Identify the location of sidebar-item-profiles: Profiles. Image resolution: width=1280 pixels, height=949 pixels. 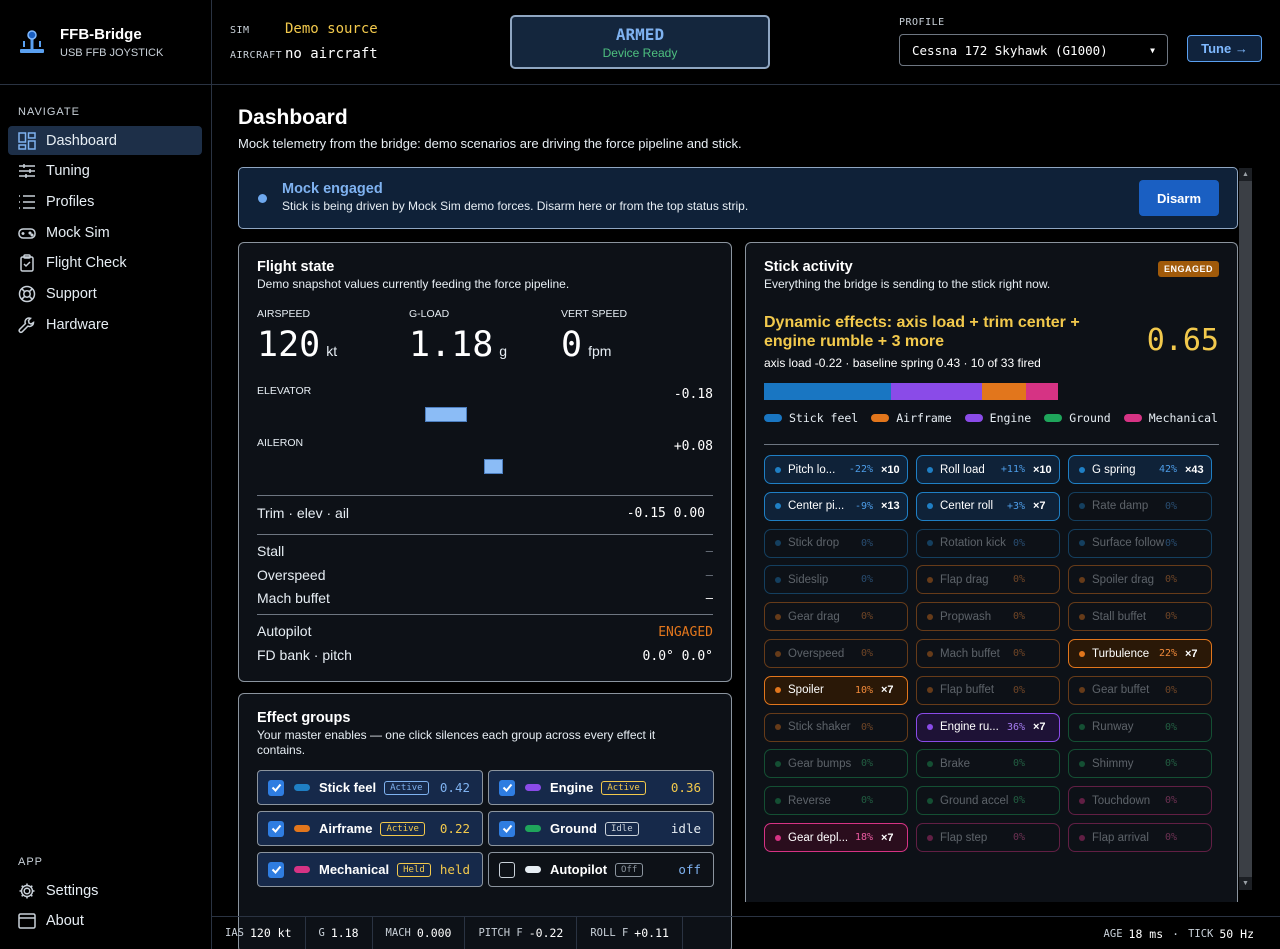
(105, 201).